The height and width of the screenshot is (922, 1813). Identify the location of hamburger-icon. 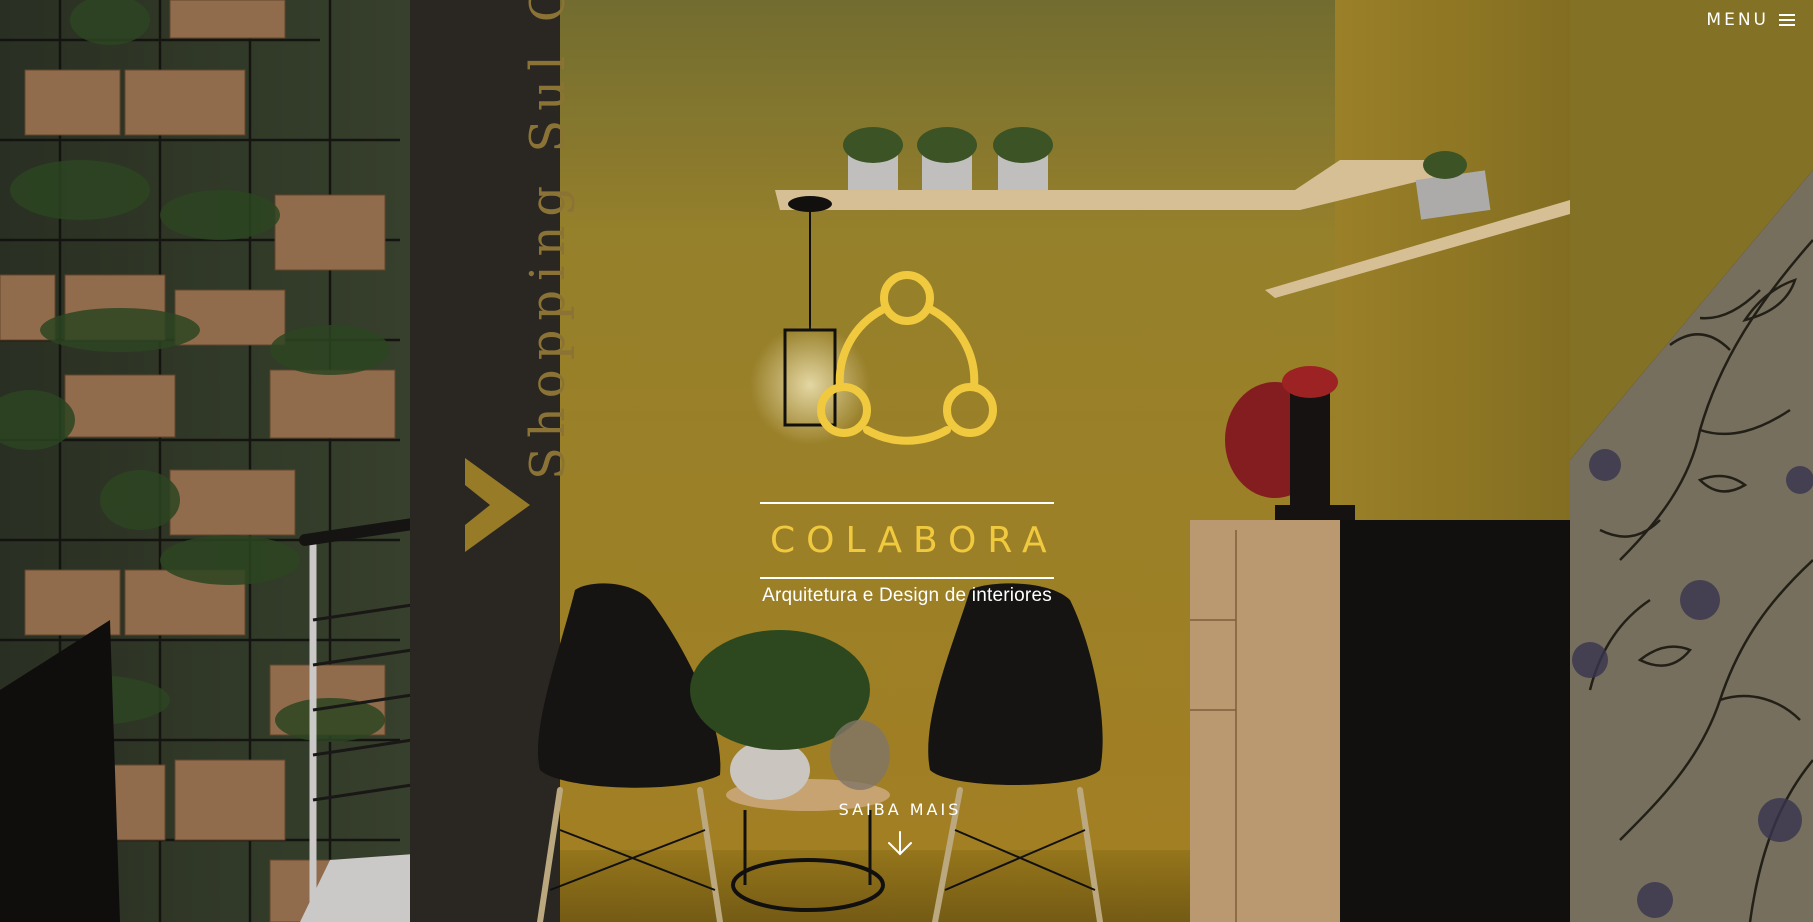
(1787, 20).